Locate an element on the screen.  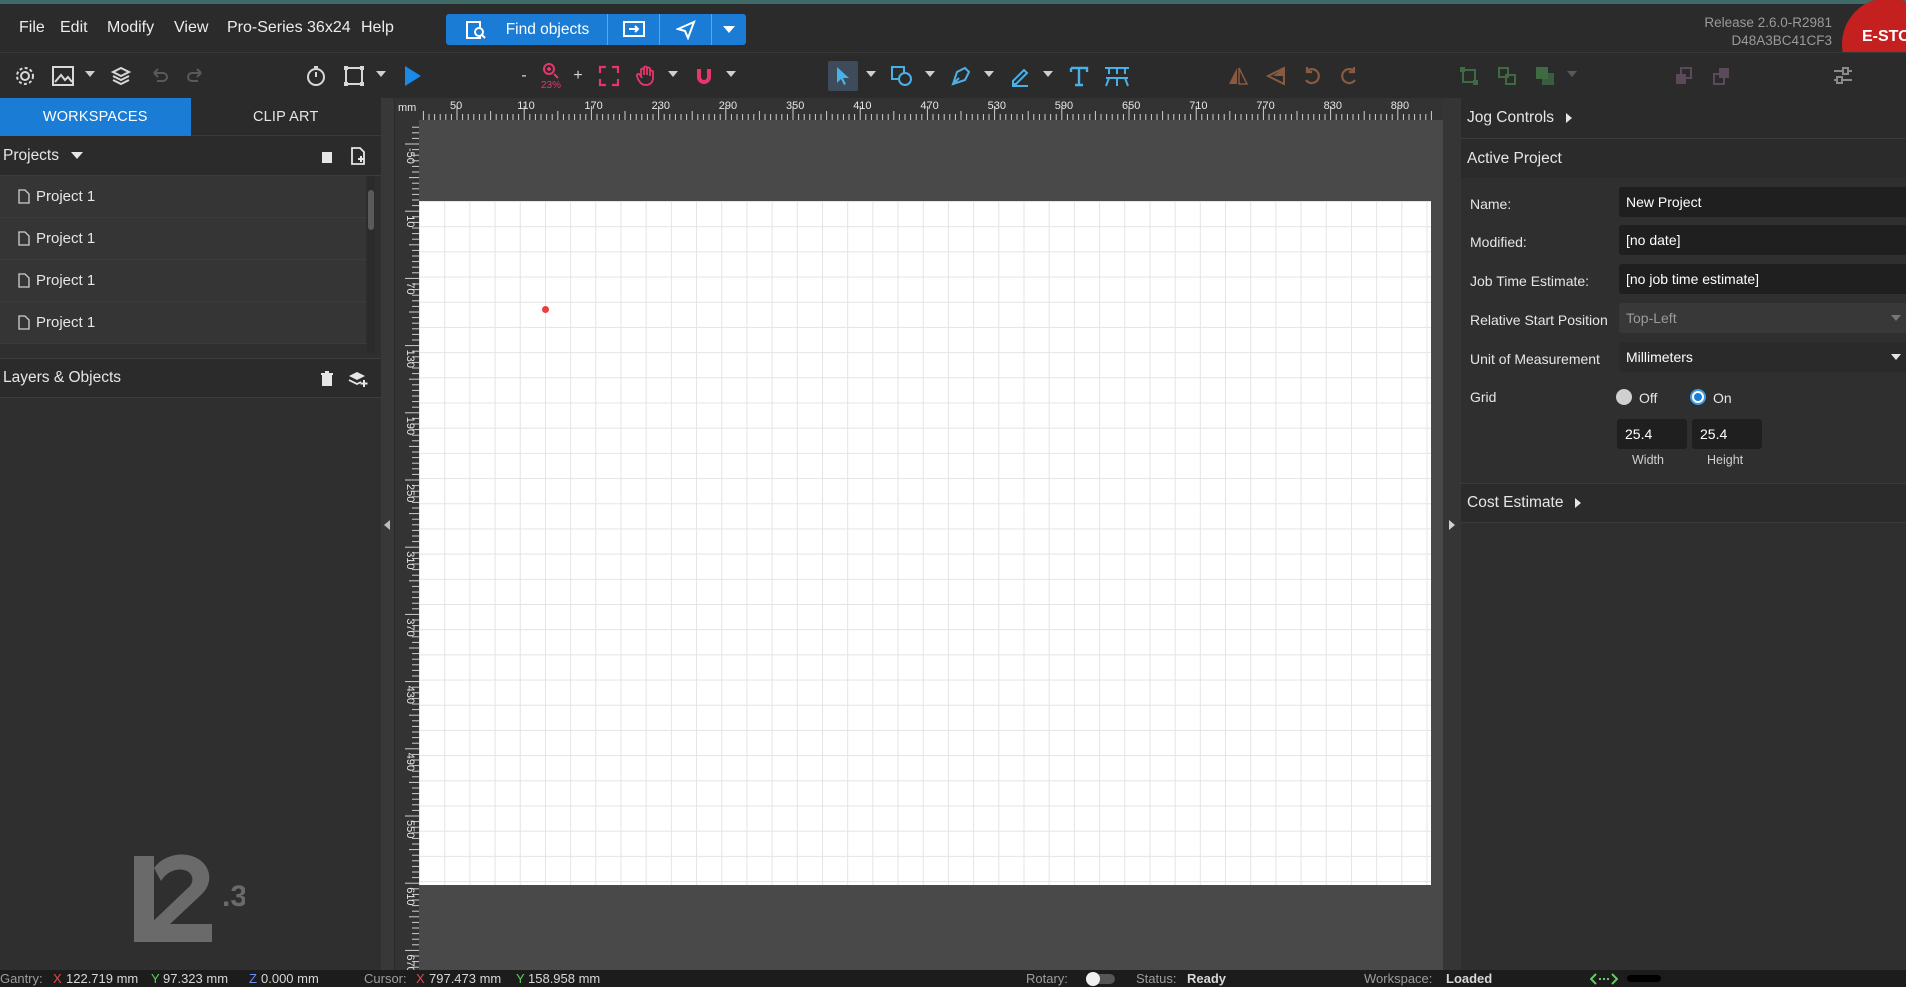
find-objects-group: Find objects is located at coordinates (596, 29).